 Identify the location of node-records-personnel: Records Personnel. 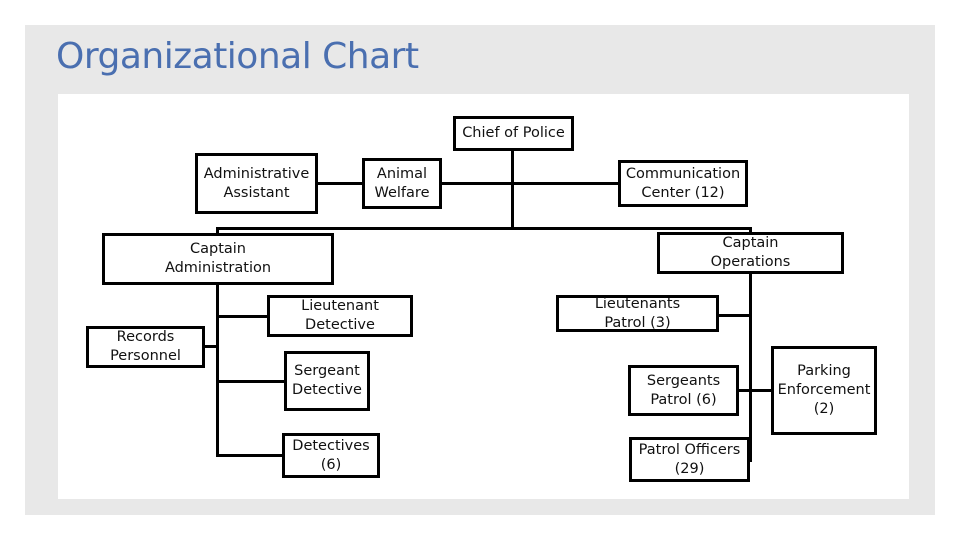
(145, 347).